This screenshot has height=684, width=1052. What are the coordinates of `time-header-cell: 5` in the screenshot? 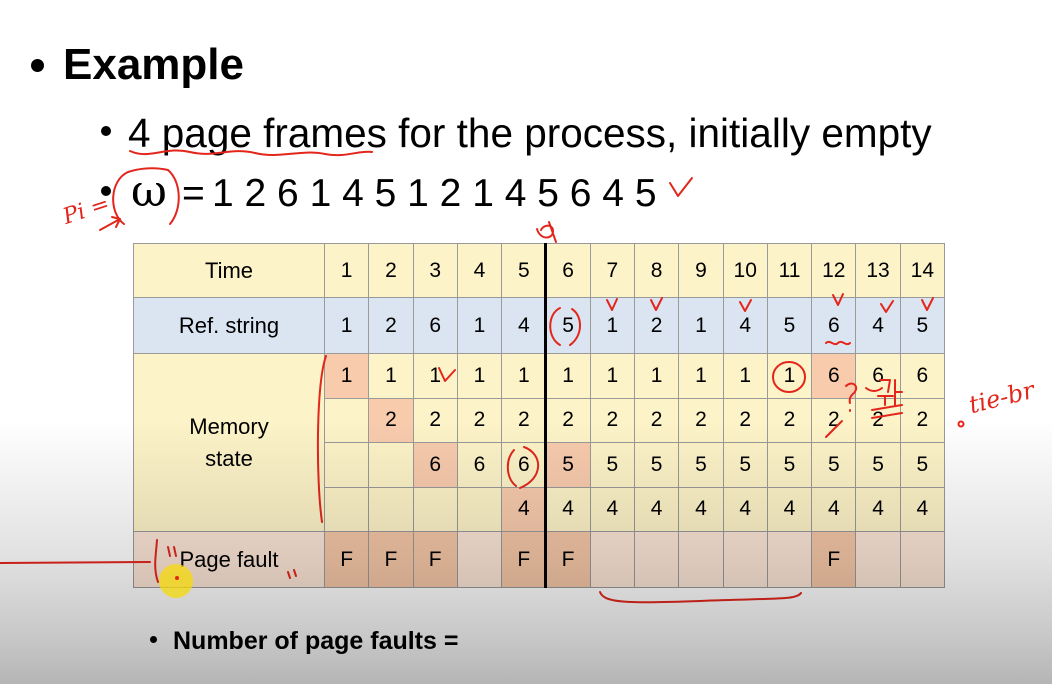 It's located at (524, 270).